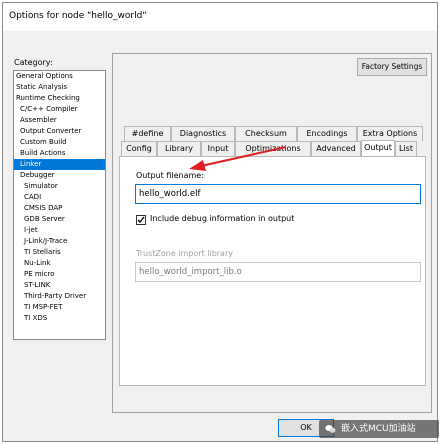 Image resolution: width=442 pixels, height=444 pixels. I want to click on category-item-ti-stellaris: TI Stellaris, so click(59, 252).